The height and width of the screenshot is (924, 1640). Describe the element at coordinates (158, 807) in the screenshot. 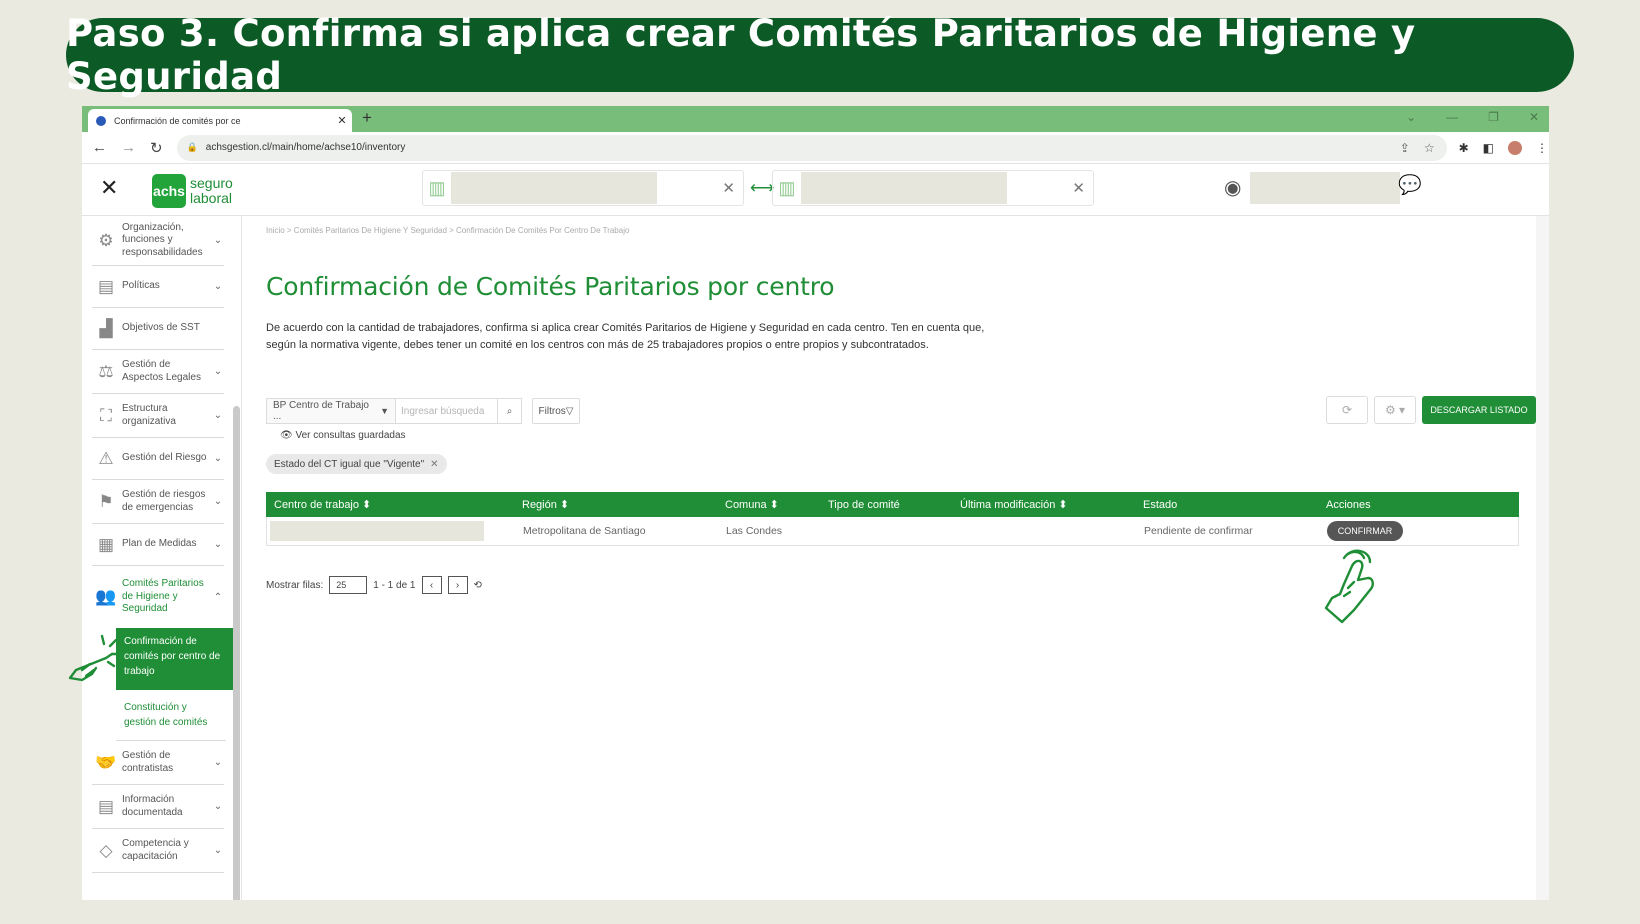

I see `sidebar-item-informacion: ▤ Información documentada ⌄` at that location.